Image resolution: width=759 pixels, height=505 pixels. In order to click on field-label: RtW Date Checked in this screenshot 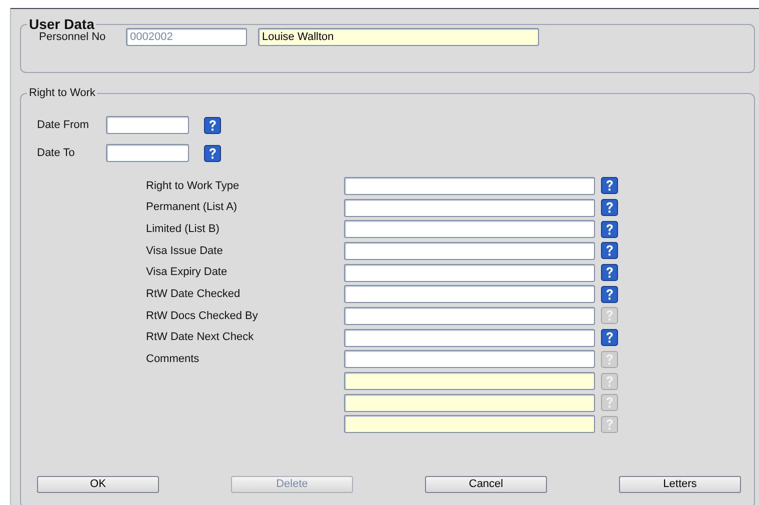, I will do `click(194, 294)`.